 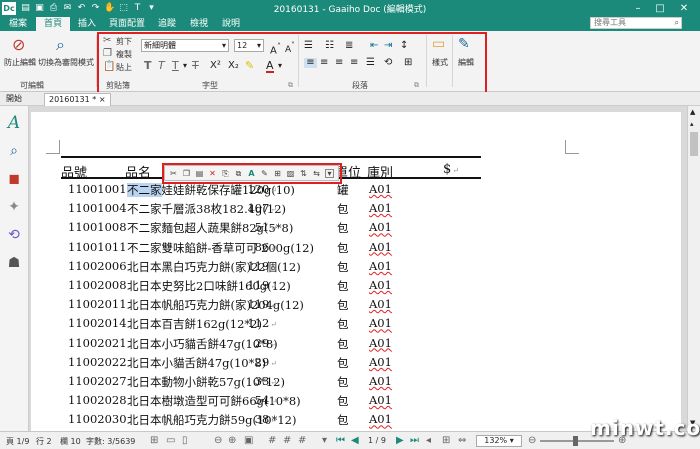 What do you see at coordinates (144, 190) in the screenshot?
I see `selected-text: 不二家` at bounding box center [144, 190].